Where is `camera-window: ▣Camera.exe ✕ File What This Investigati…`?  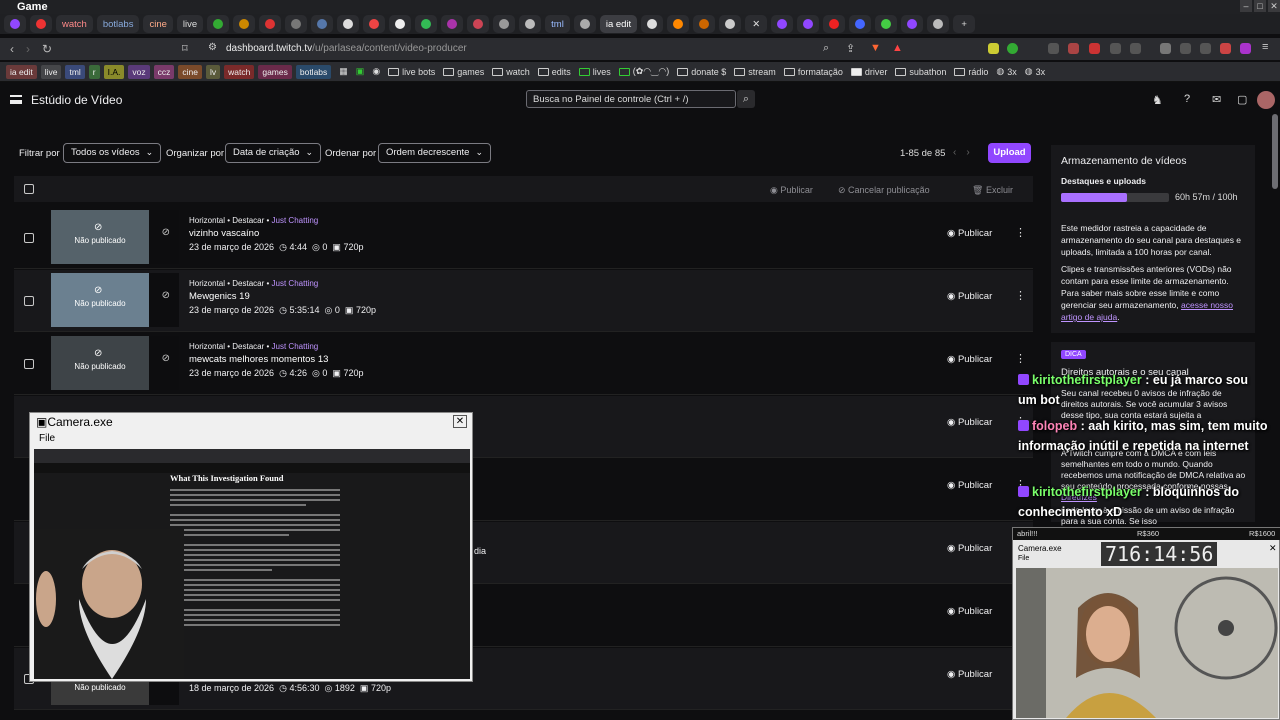 camera-window: ▣Camera.exe ✕ File What This Investigati… is located at coordinates (251, 547).